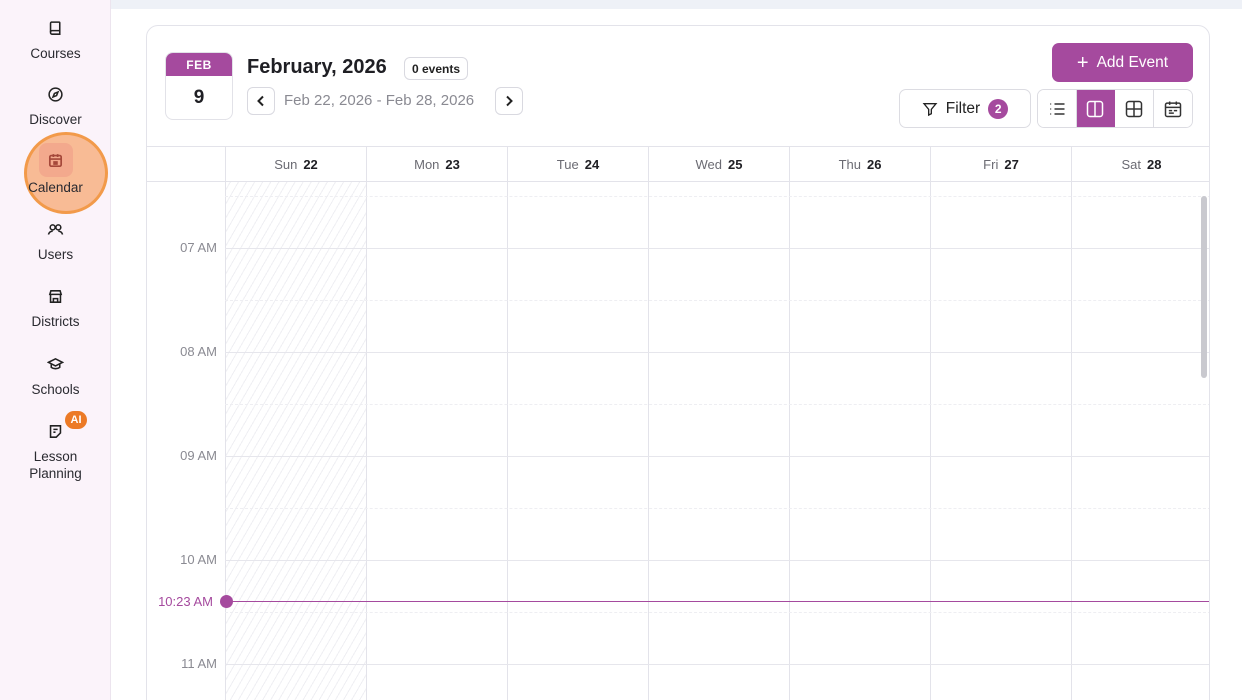 This screenshot has height=700, width=1242. I want to click on page-title: February, 2026, so click(317, 67).